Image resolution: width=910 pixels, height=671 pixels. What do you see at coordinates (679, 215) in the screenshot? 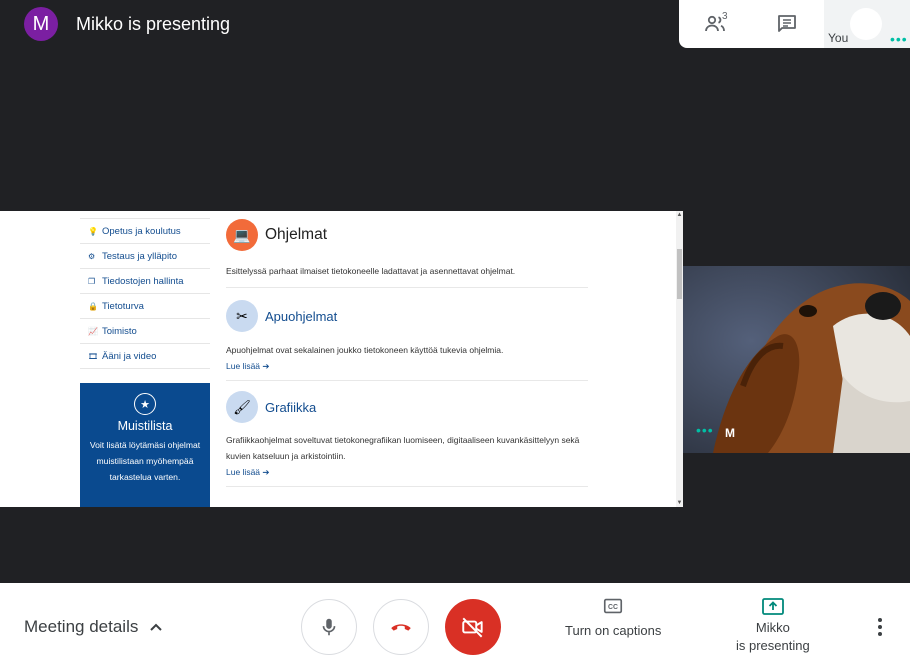
I see `scroll-up-icon: ▲` at bounding box center [679, 215].